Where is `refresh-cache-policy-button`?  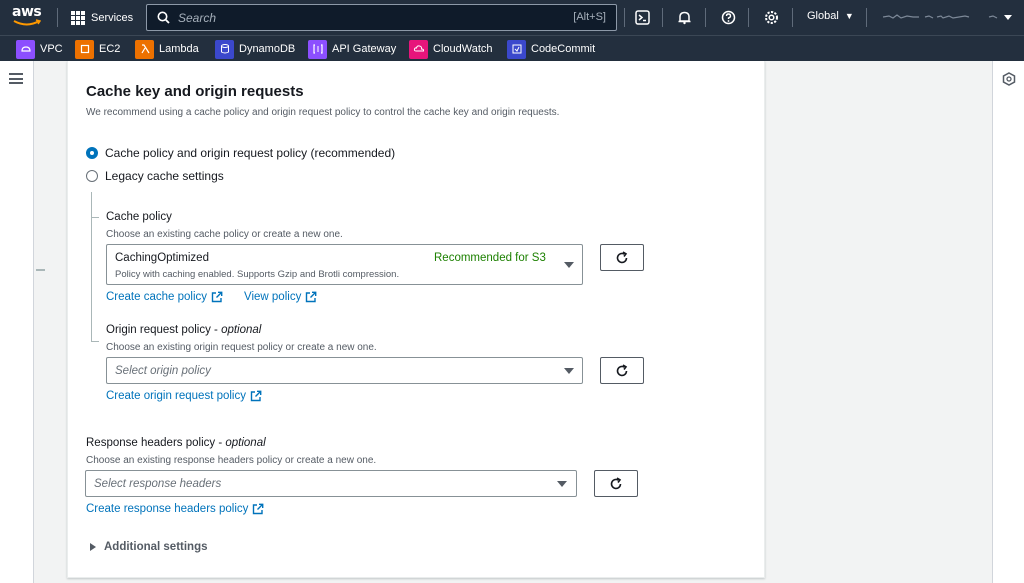 refresh-cache-policy-button is located at coordinates (622, 257).